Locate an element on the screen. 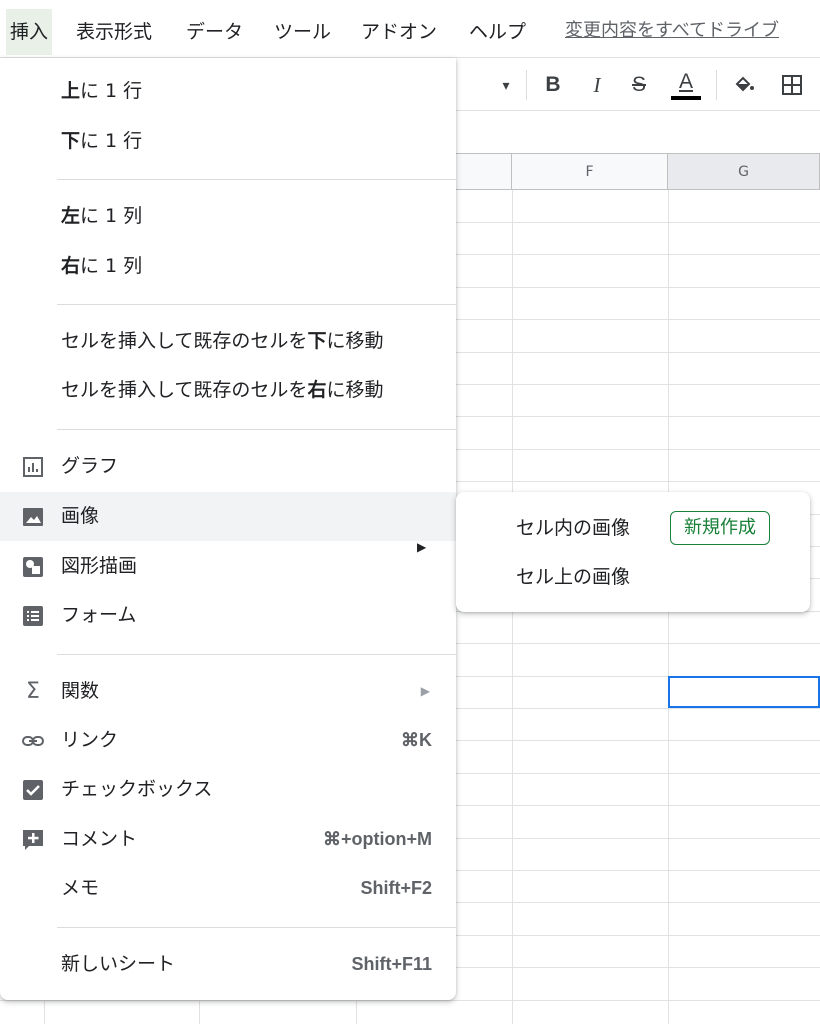  menu-item-label: 左に 1 列 is located at coordinates (102, 216).